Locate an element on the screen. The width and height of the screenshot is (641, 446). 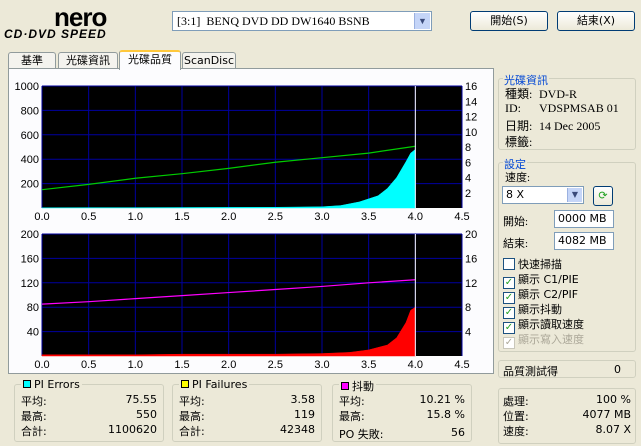
speed-label: 速度: is located at coordinates (518, 178).